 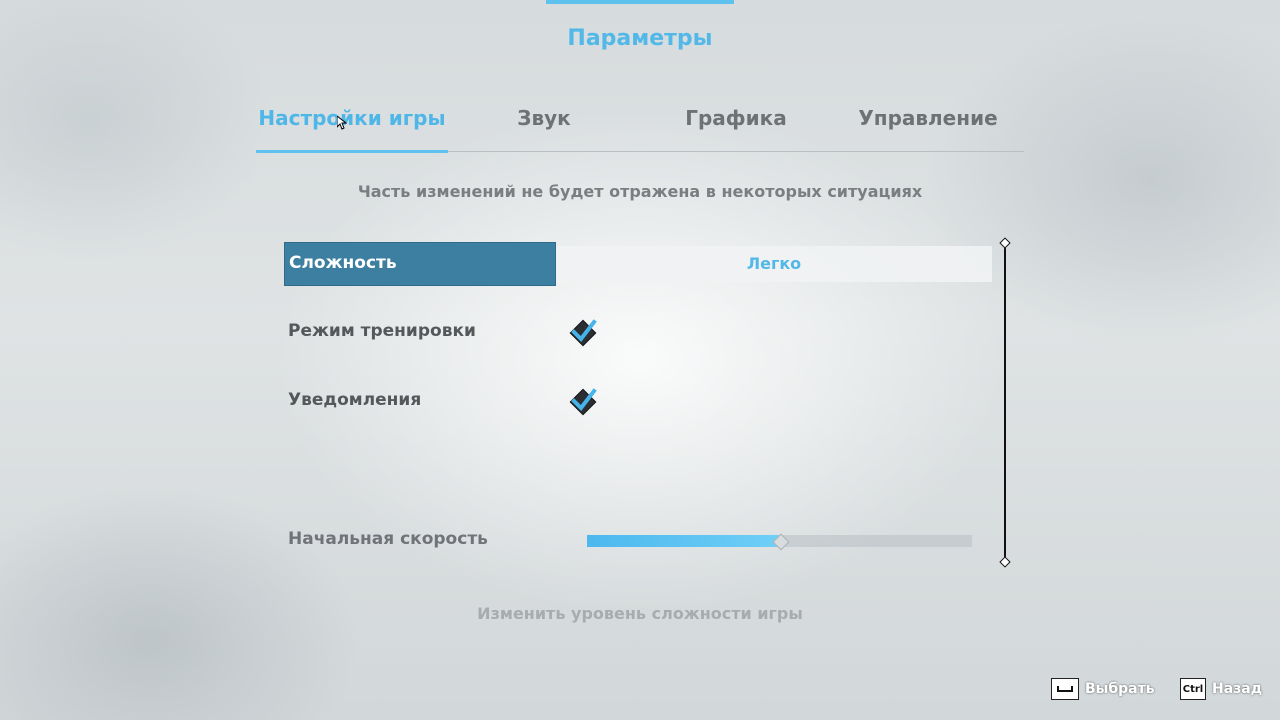 I want to click on training-mode-checkbox, so click(x=583, y=333).